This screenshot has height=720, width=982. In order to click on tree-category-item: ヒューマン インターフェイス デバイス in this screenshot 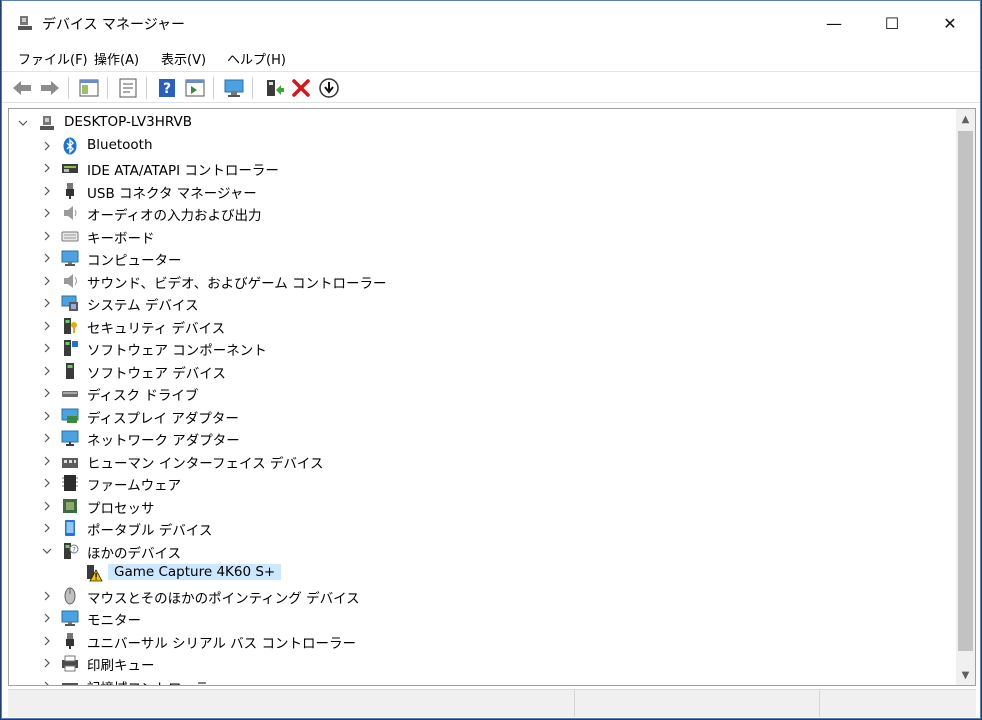, I will do `click(479, 461)`.